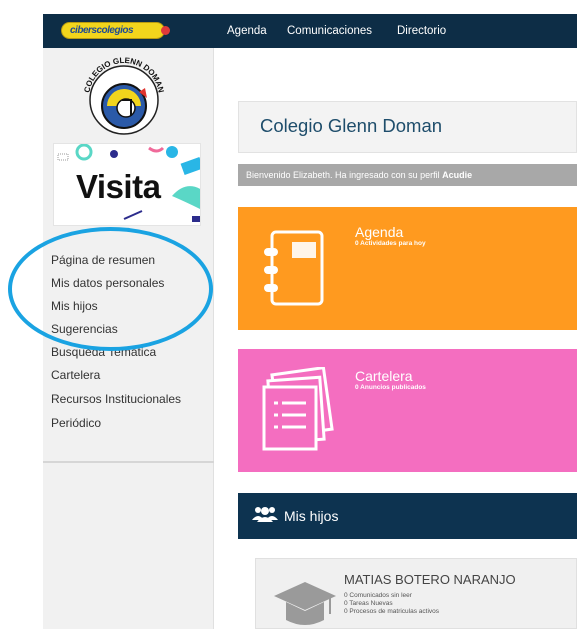  I want to click on school-title-panel: Colegio Glenn Doman, so click(407, 127).